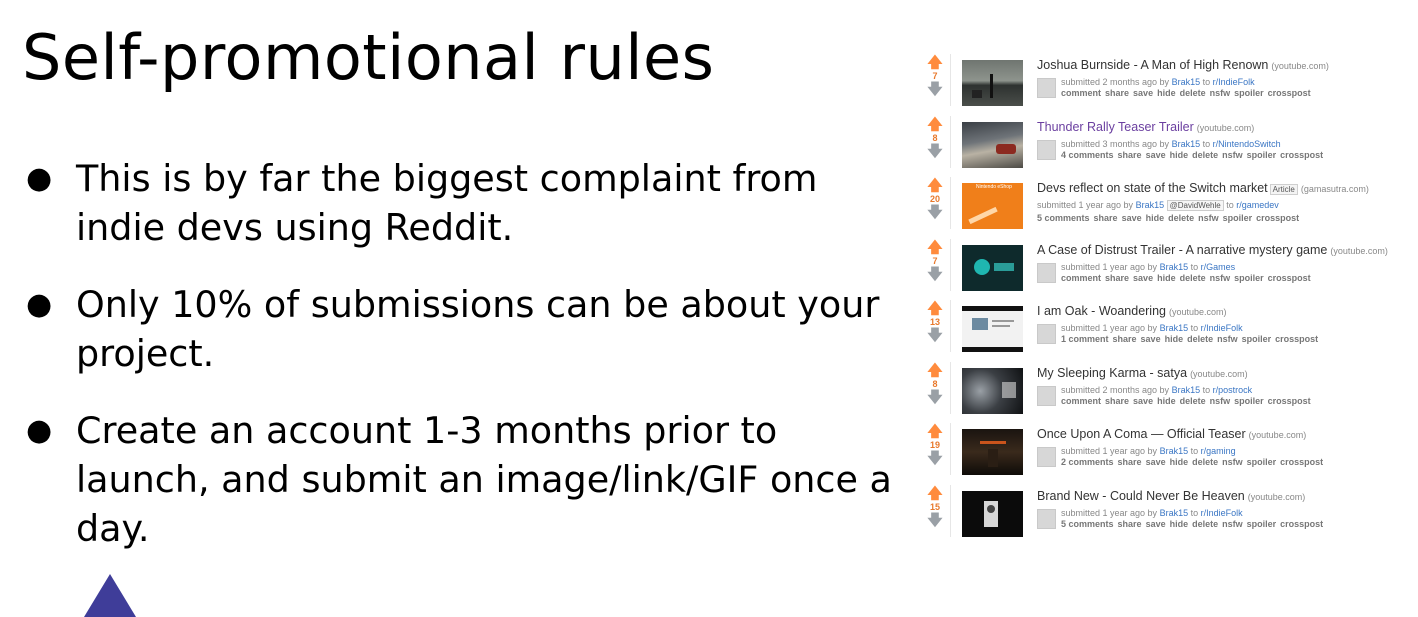 This screenshot has height=617, width=1418. Describe the element at coordinates (1087, 155) in the screenshot. I see `comments-button: 4 comments` at that location.